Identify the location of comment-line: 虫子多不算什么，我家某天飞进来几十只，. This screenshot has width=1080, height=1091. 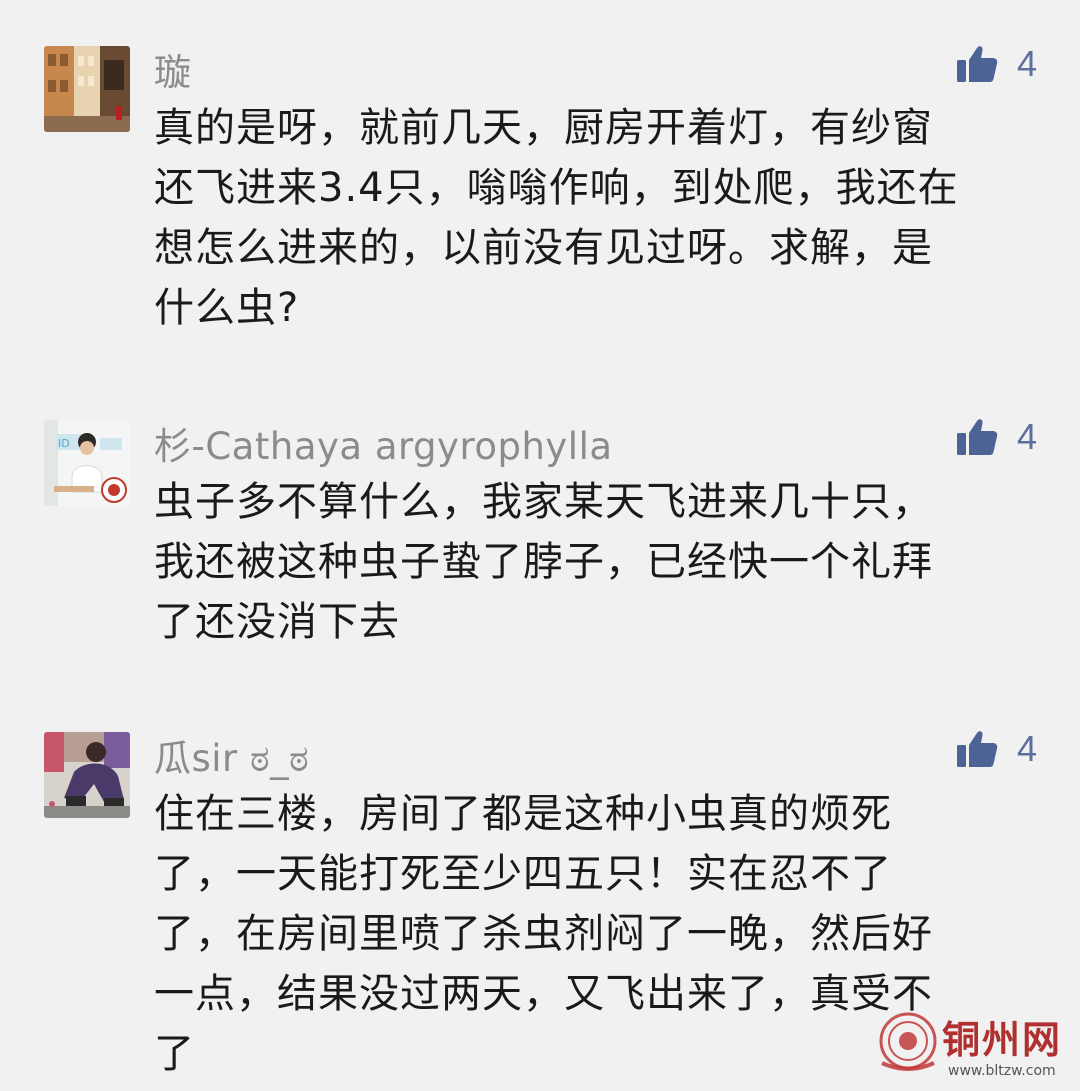
(543, 502).